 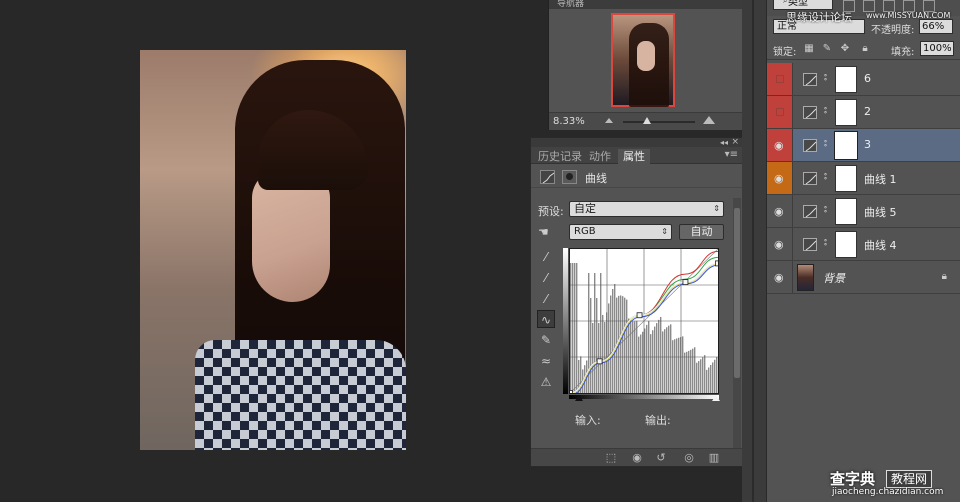 I want to click on lock-position-icon: ✥, so click(x=845, y=49).